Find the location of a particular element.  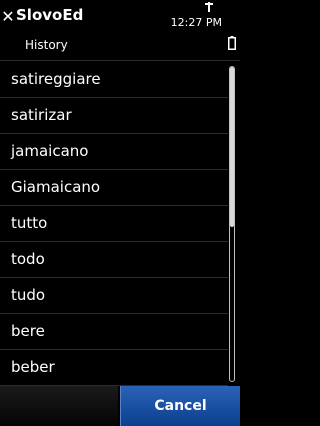

clock: 12:27 PM is located at coordinates (196, 22).